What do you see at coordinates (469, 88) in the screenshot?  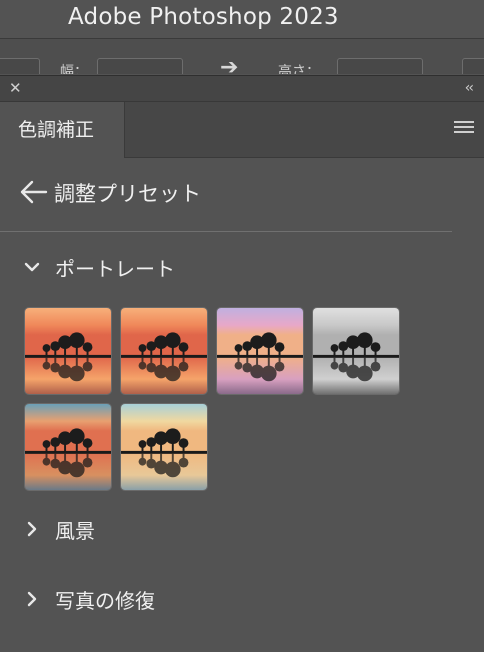 I see `collapse-icon: ‹‹` at bounding box center [469, 88].